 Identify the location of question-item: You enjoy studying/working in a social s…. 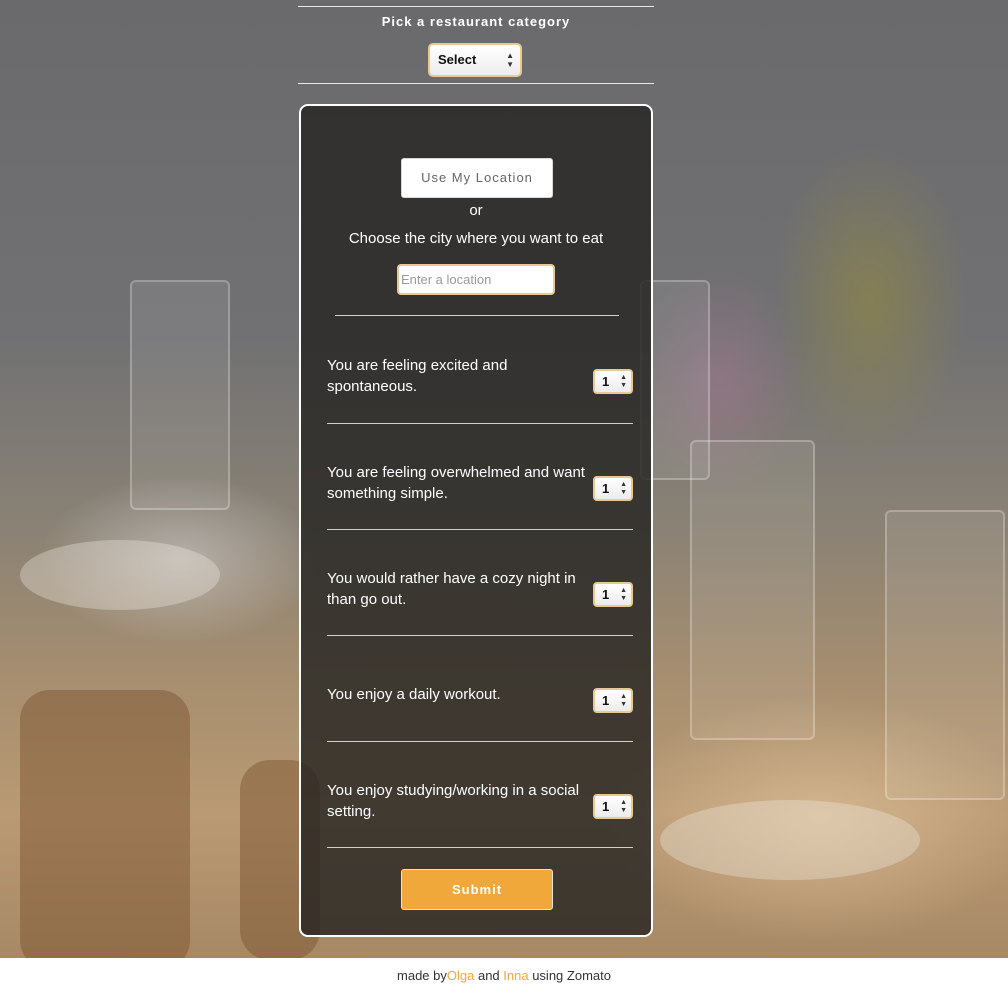
(480, 795).